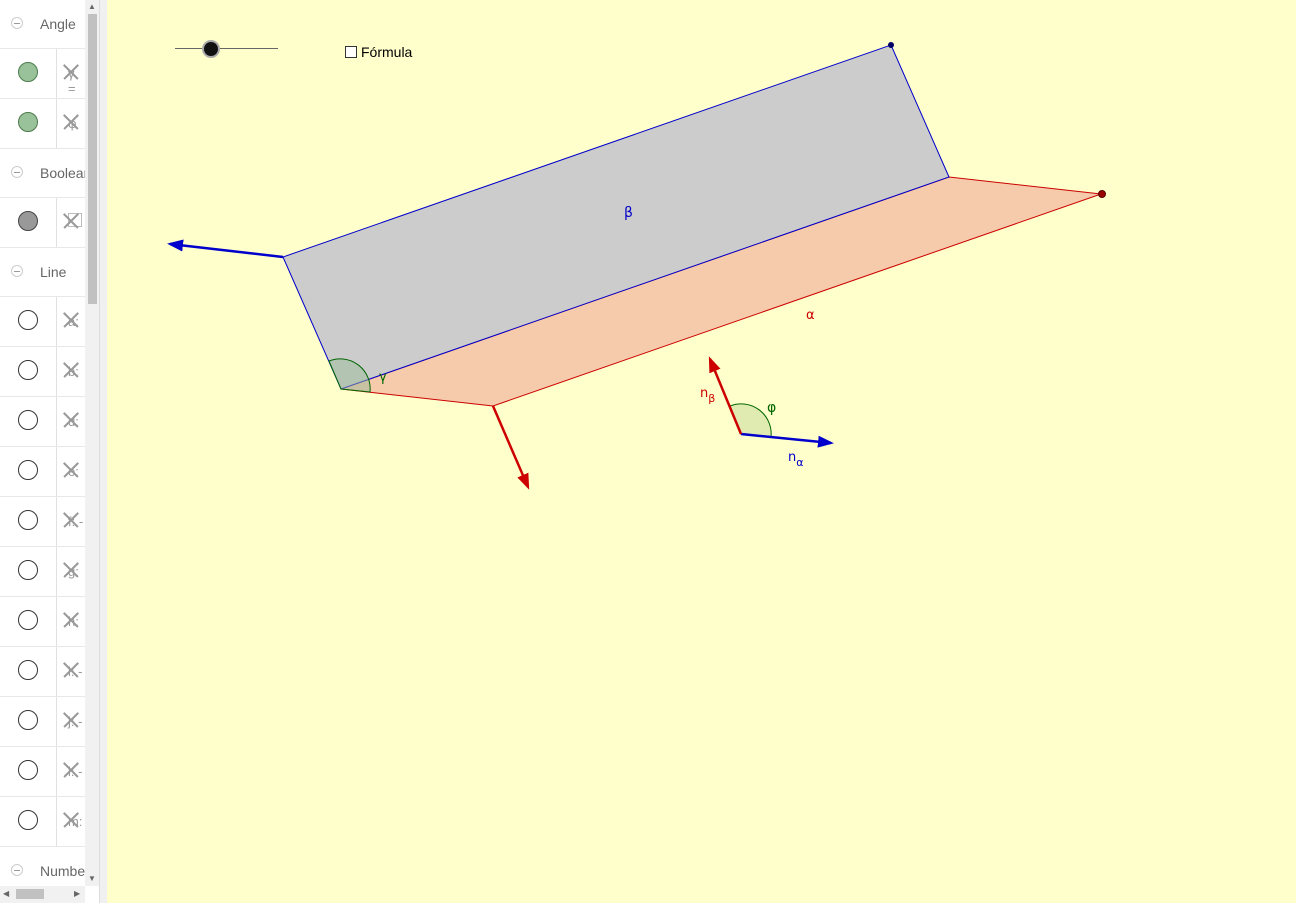 The height and width of the screenshot is (903, 1296). What do you see at coordinates (42, 422) in the screenshot?
I see `algebra-row: d:` at bounding box center [42, 422].